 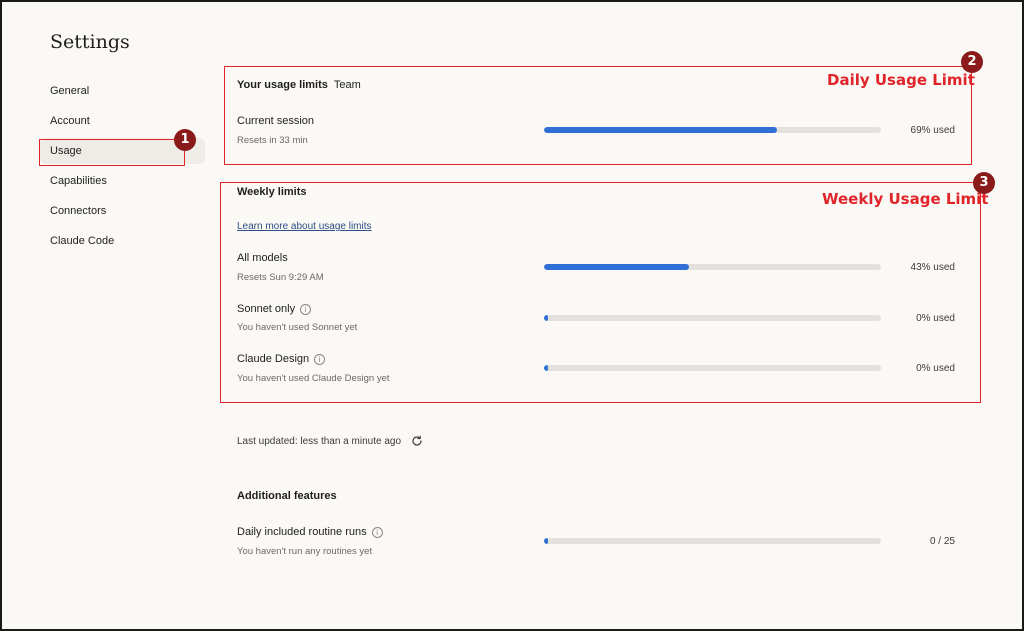 What do you see at coordinates (546, 368) in the screenshot?
I see `claude-design-bar-fill` at bounding box center [546, 368].